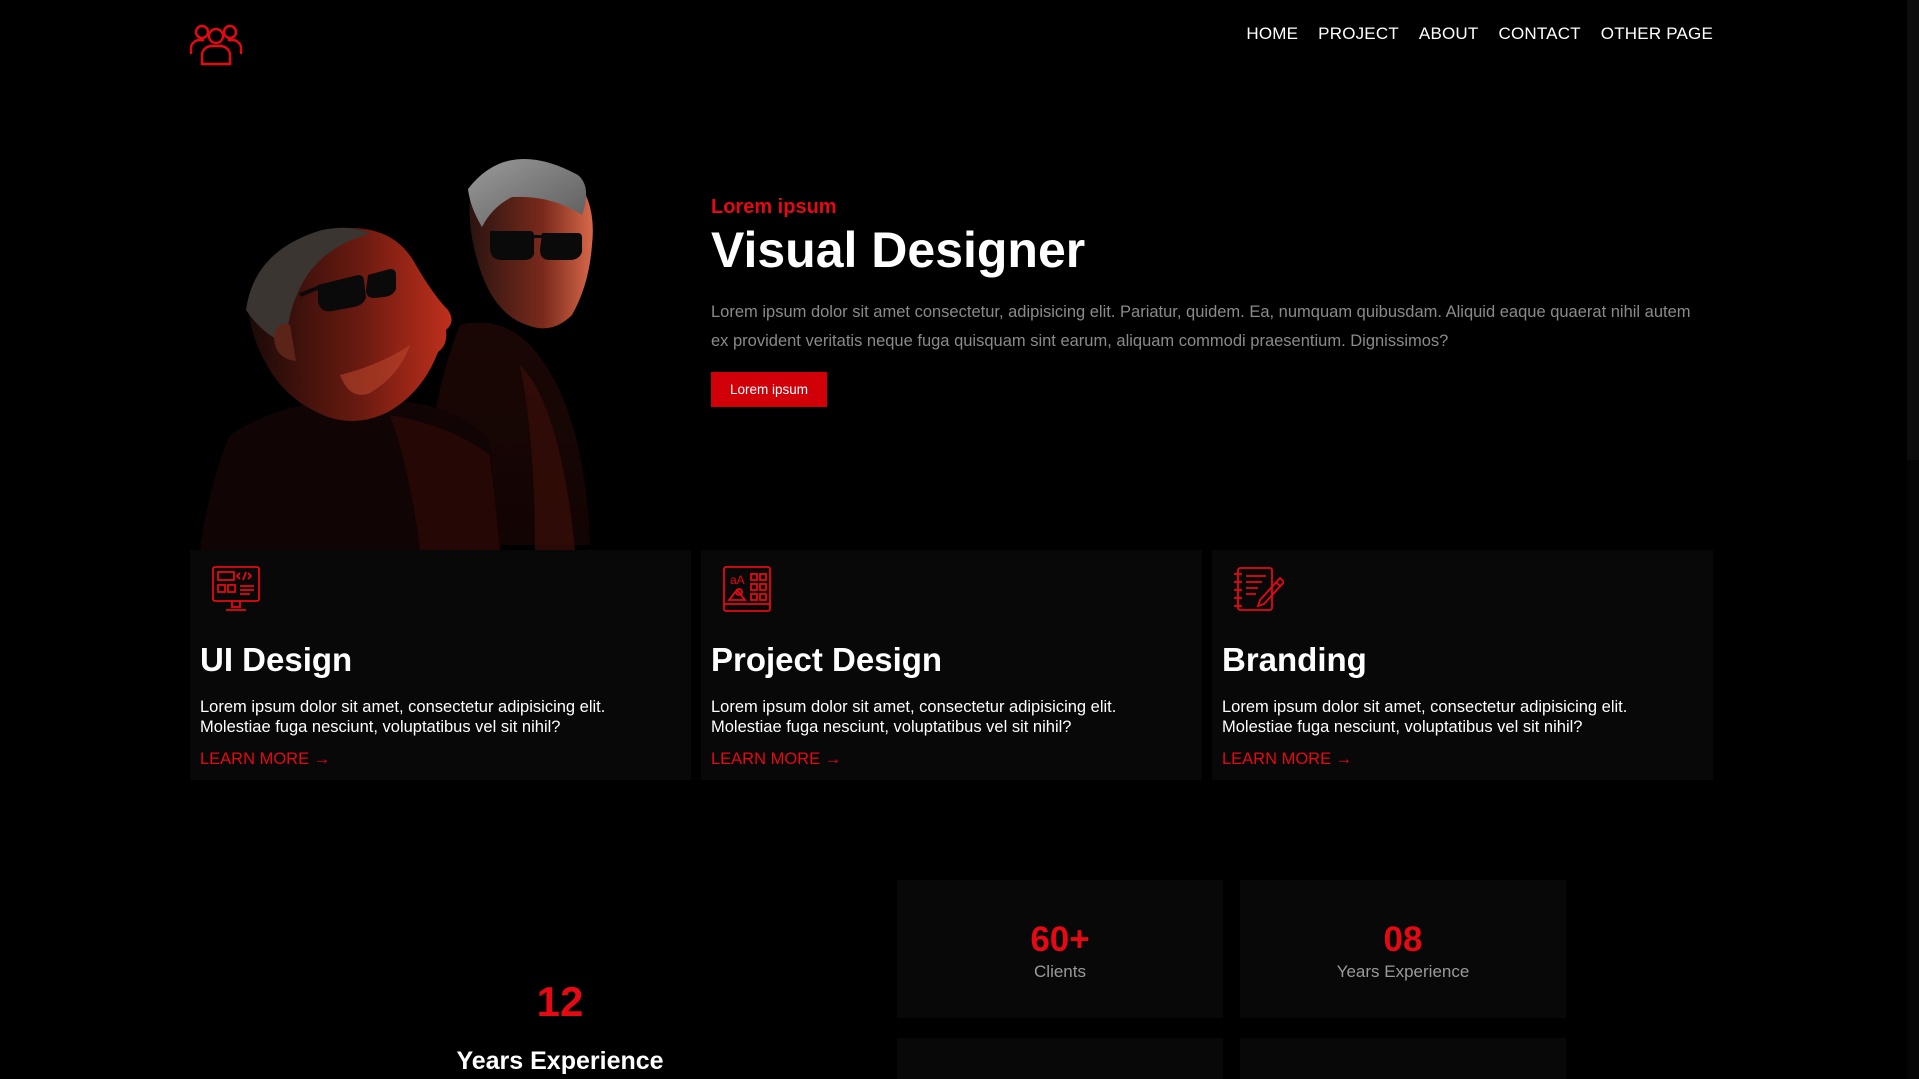  What do you see at coordinates (1913, 539) in the screenshot?
I see `scrollbar-track` at bounding box center [1913, 539].